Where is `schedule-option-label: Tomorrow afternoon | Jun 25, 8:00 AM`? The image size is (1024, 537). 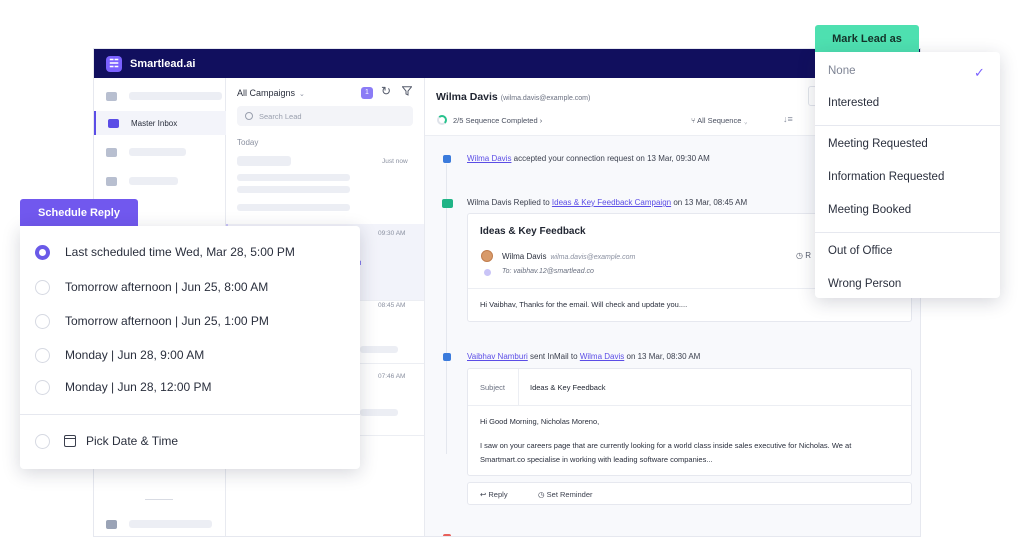 schedule-option-label: Tomorrow afternoon | Jun 25, 8:00 AM is located at coordinates (167, 287).